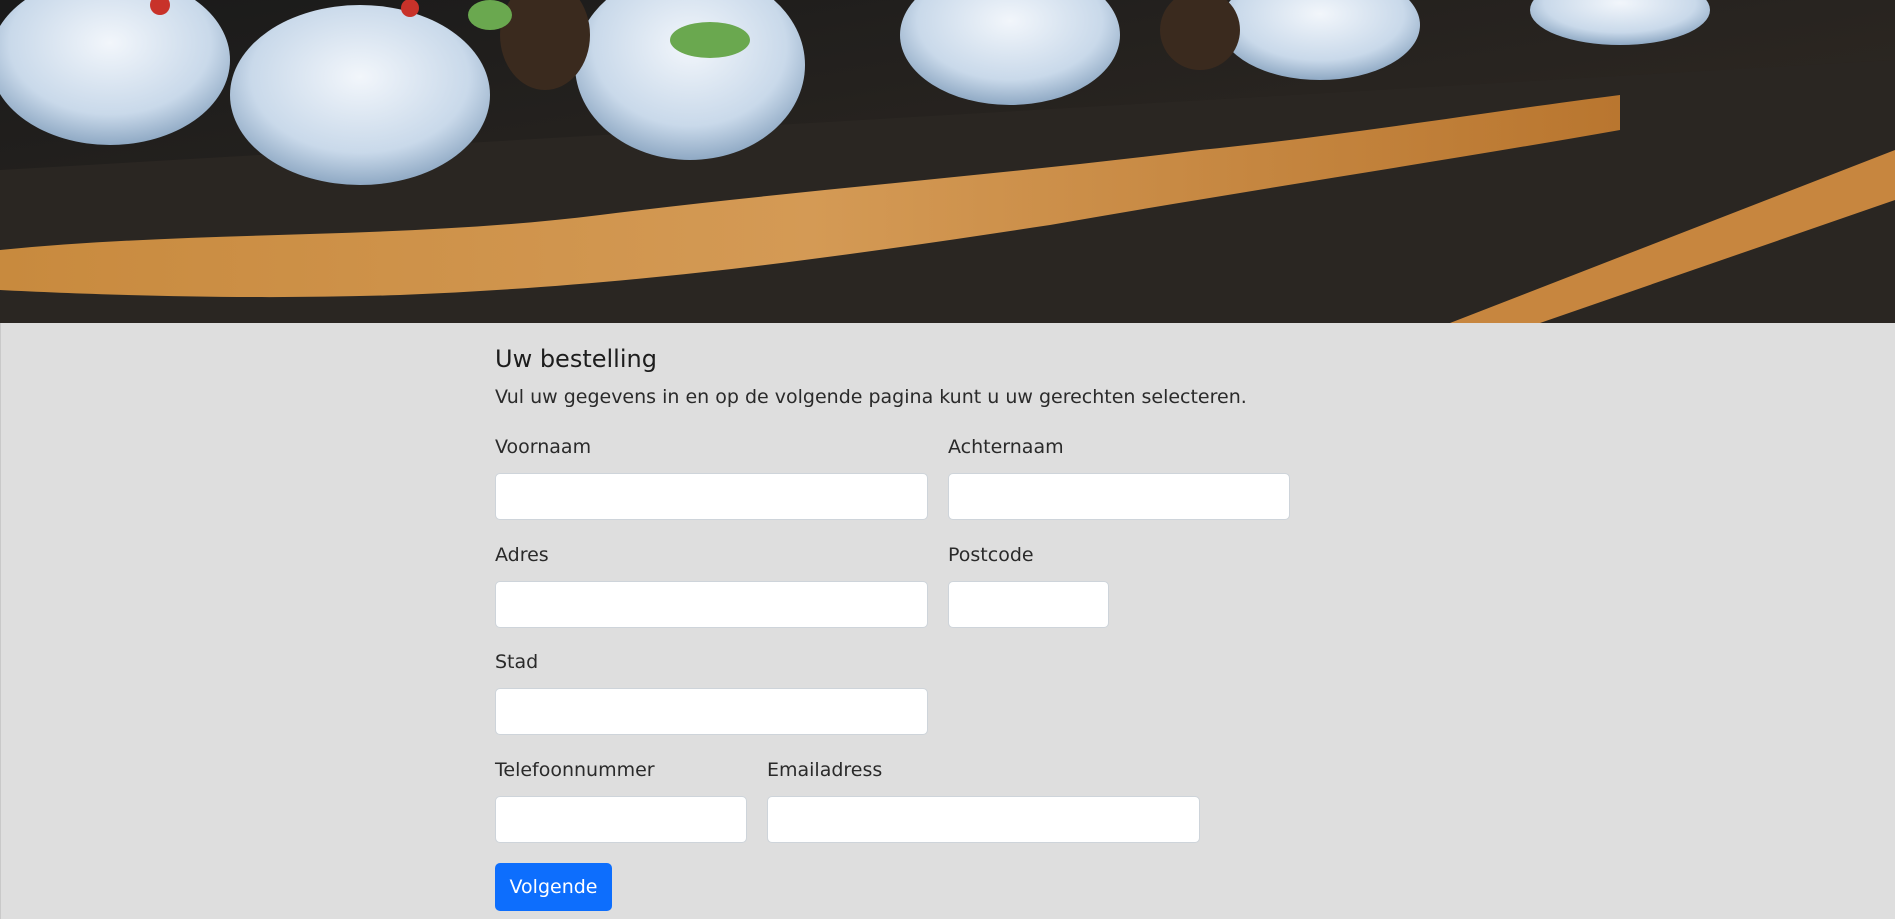 This screenshot has width=1895, height=919. What do you see at coordinates (576, 359) in the screenshot?
I see `page-title: Uw bestelling` at bounding box center [576, 359].